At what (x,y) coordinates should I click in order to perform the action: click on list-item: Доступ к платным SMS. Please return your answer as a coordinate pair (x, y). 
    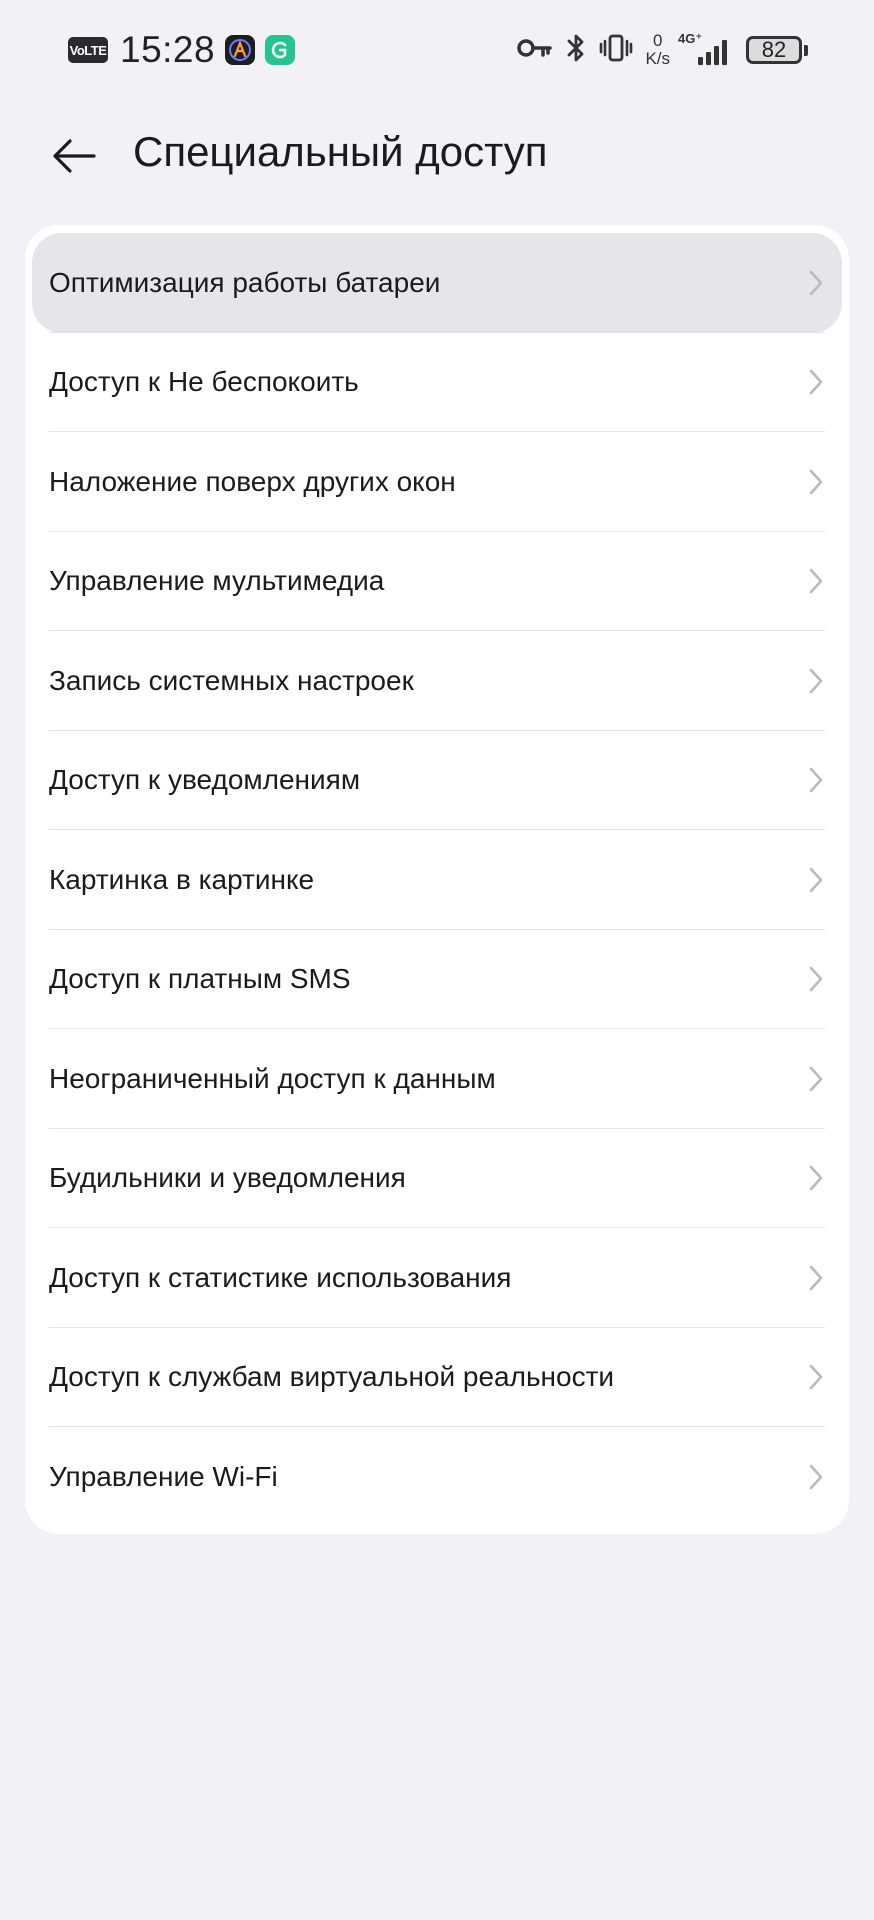
    Looking at the image, I should click on (437, 979).